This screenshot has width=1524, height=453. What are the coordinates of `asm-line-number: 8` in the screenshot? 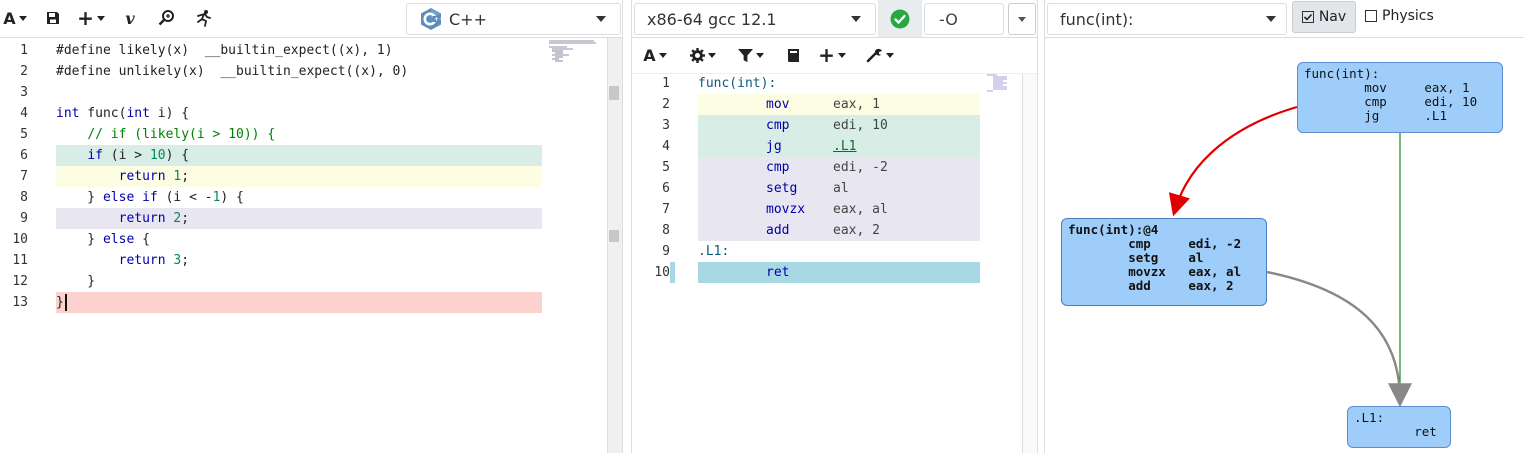 It's located at (666, 230).